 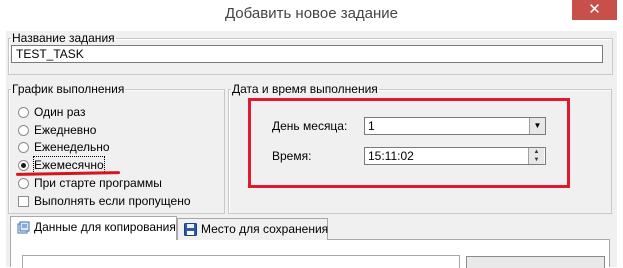 What do you see at coordinates (241, 261) in the screenshot?
I see `copy-data-list` at bounding box center [241, 261].